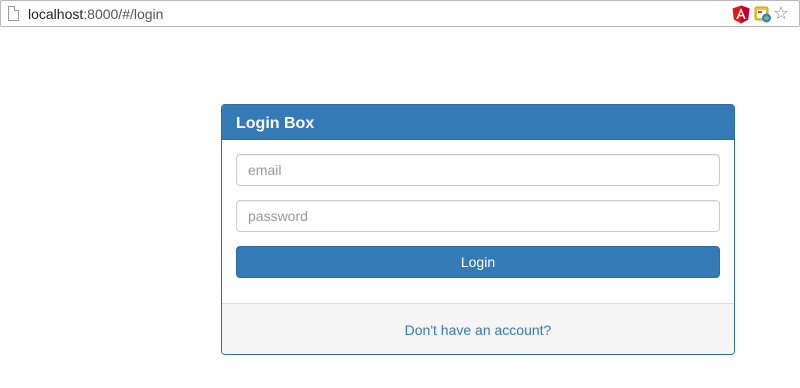 The width and height of the screenshot is (800, 388). Describe the element at coordinates (56, 14) in the screenshot. I see `url-host: localhost` at that location.